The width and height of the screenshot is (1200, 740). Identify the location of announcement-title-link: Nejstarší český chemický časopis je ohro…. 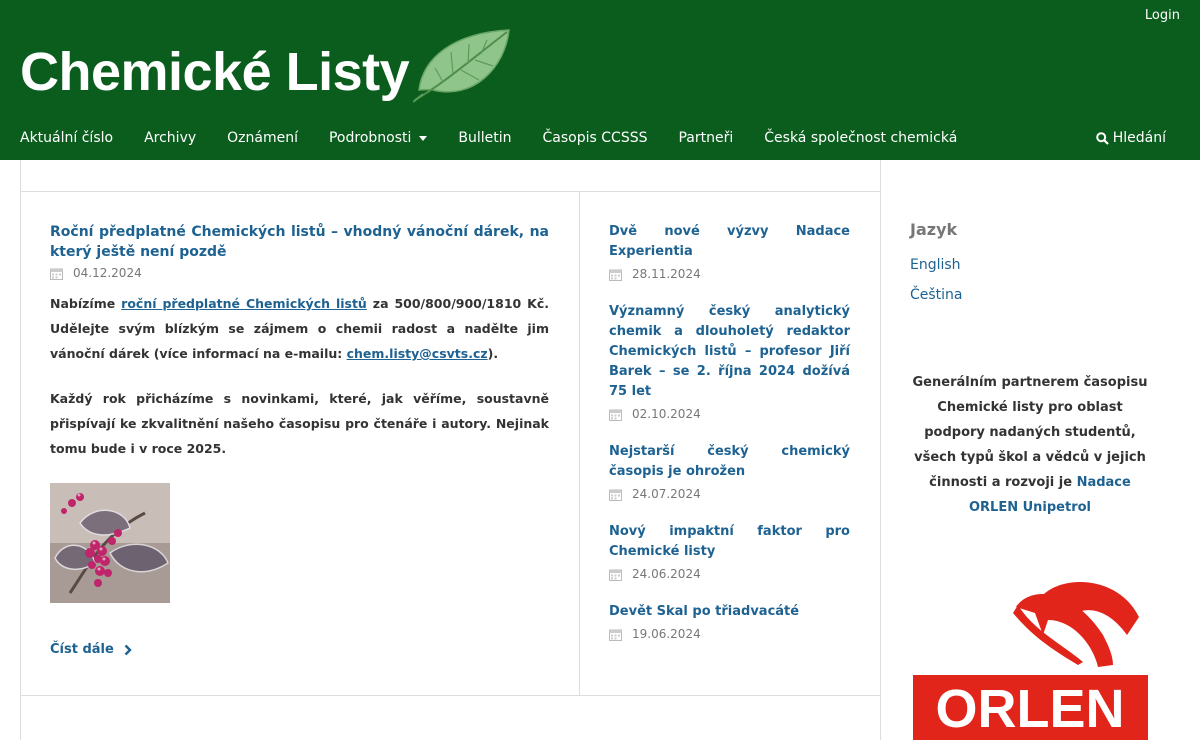
(729, 462).